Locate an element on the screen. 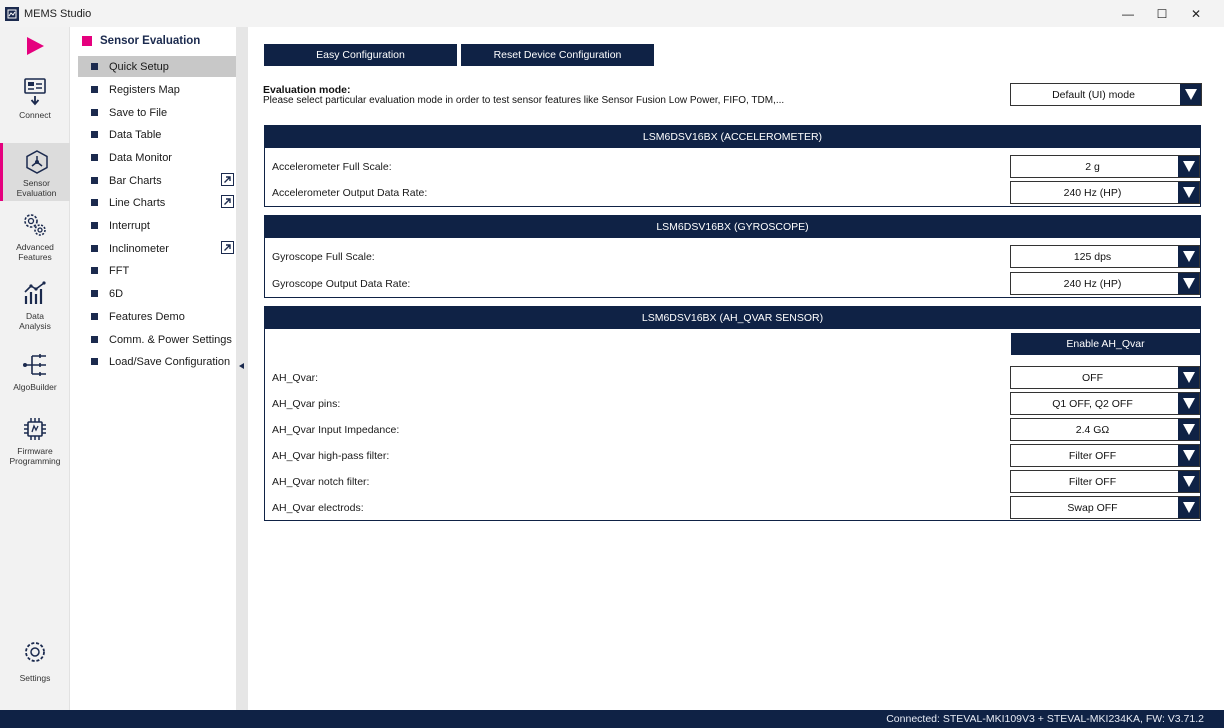  accel-odr-dropdown: 240 Hz (HP) is located at coordinates (1105, 192).